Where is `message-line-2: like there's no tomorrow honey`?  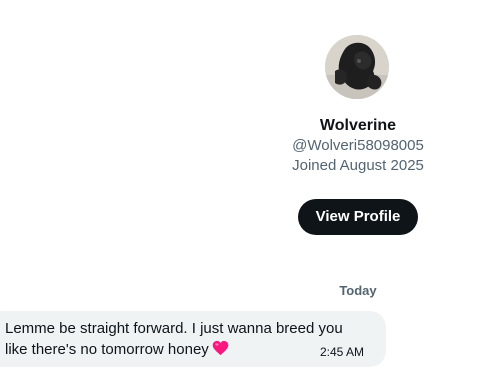
message-line-2: like there's no tomorrow honey is located at coordinates (107, 349).